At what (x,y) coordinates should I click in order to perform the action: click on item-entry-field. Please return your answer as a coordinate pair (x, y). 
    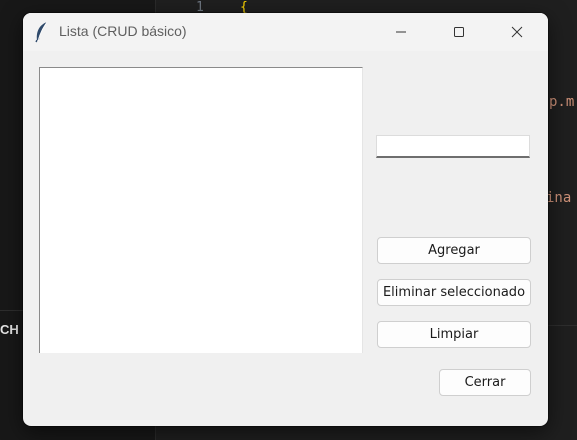
    Looking at the image, I should click on (453, 146).